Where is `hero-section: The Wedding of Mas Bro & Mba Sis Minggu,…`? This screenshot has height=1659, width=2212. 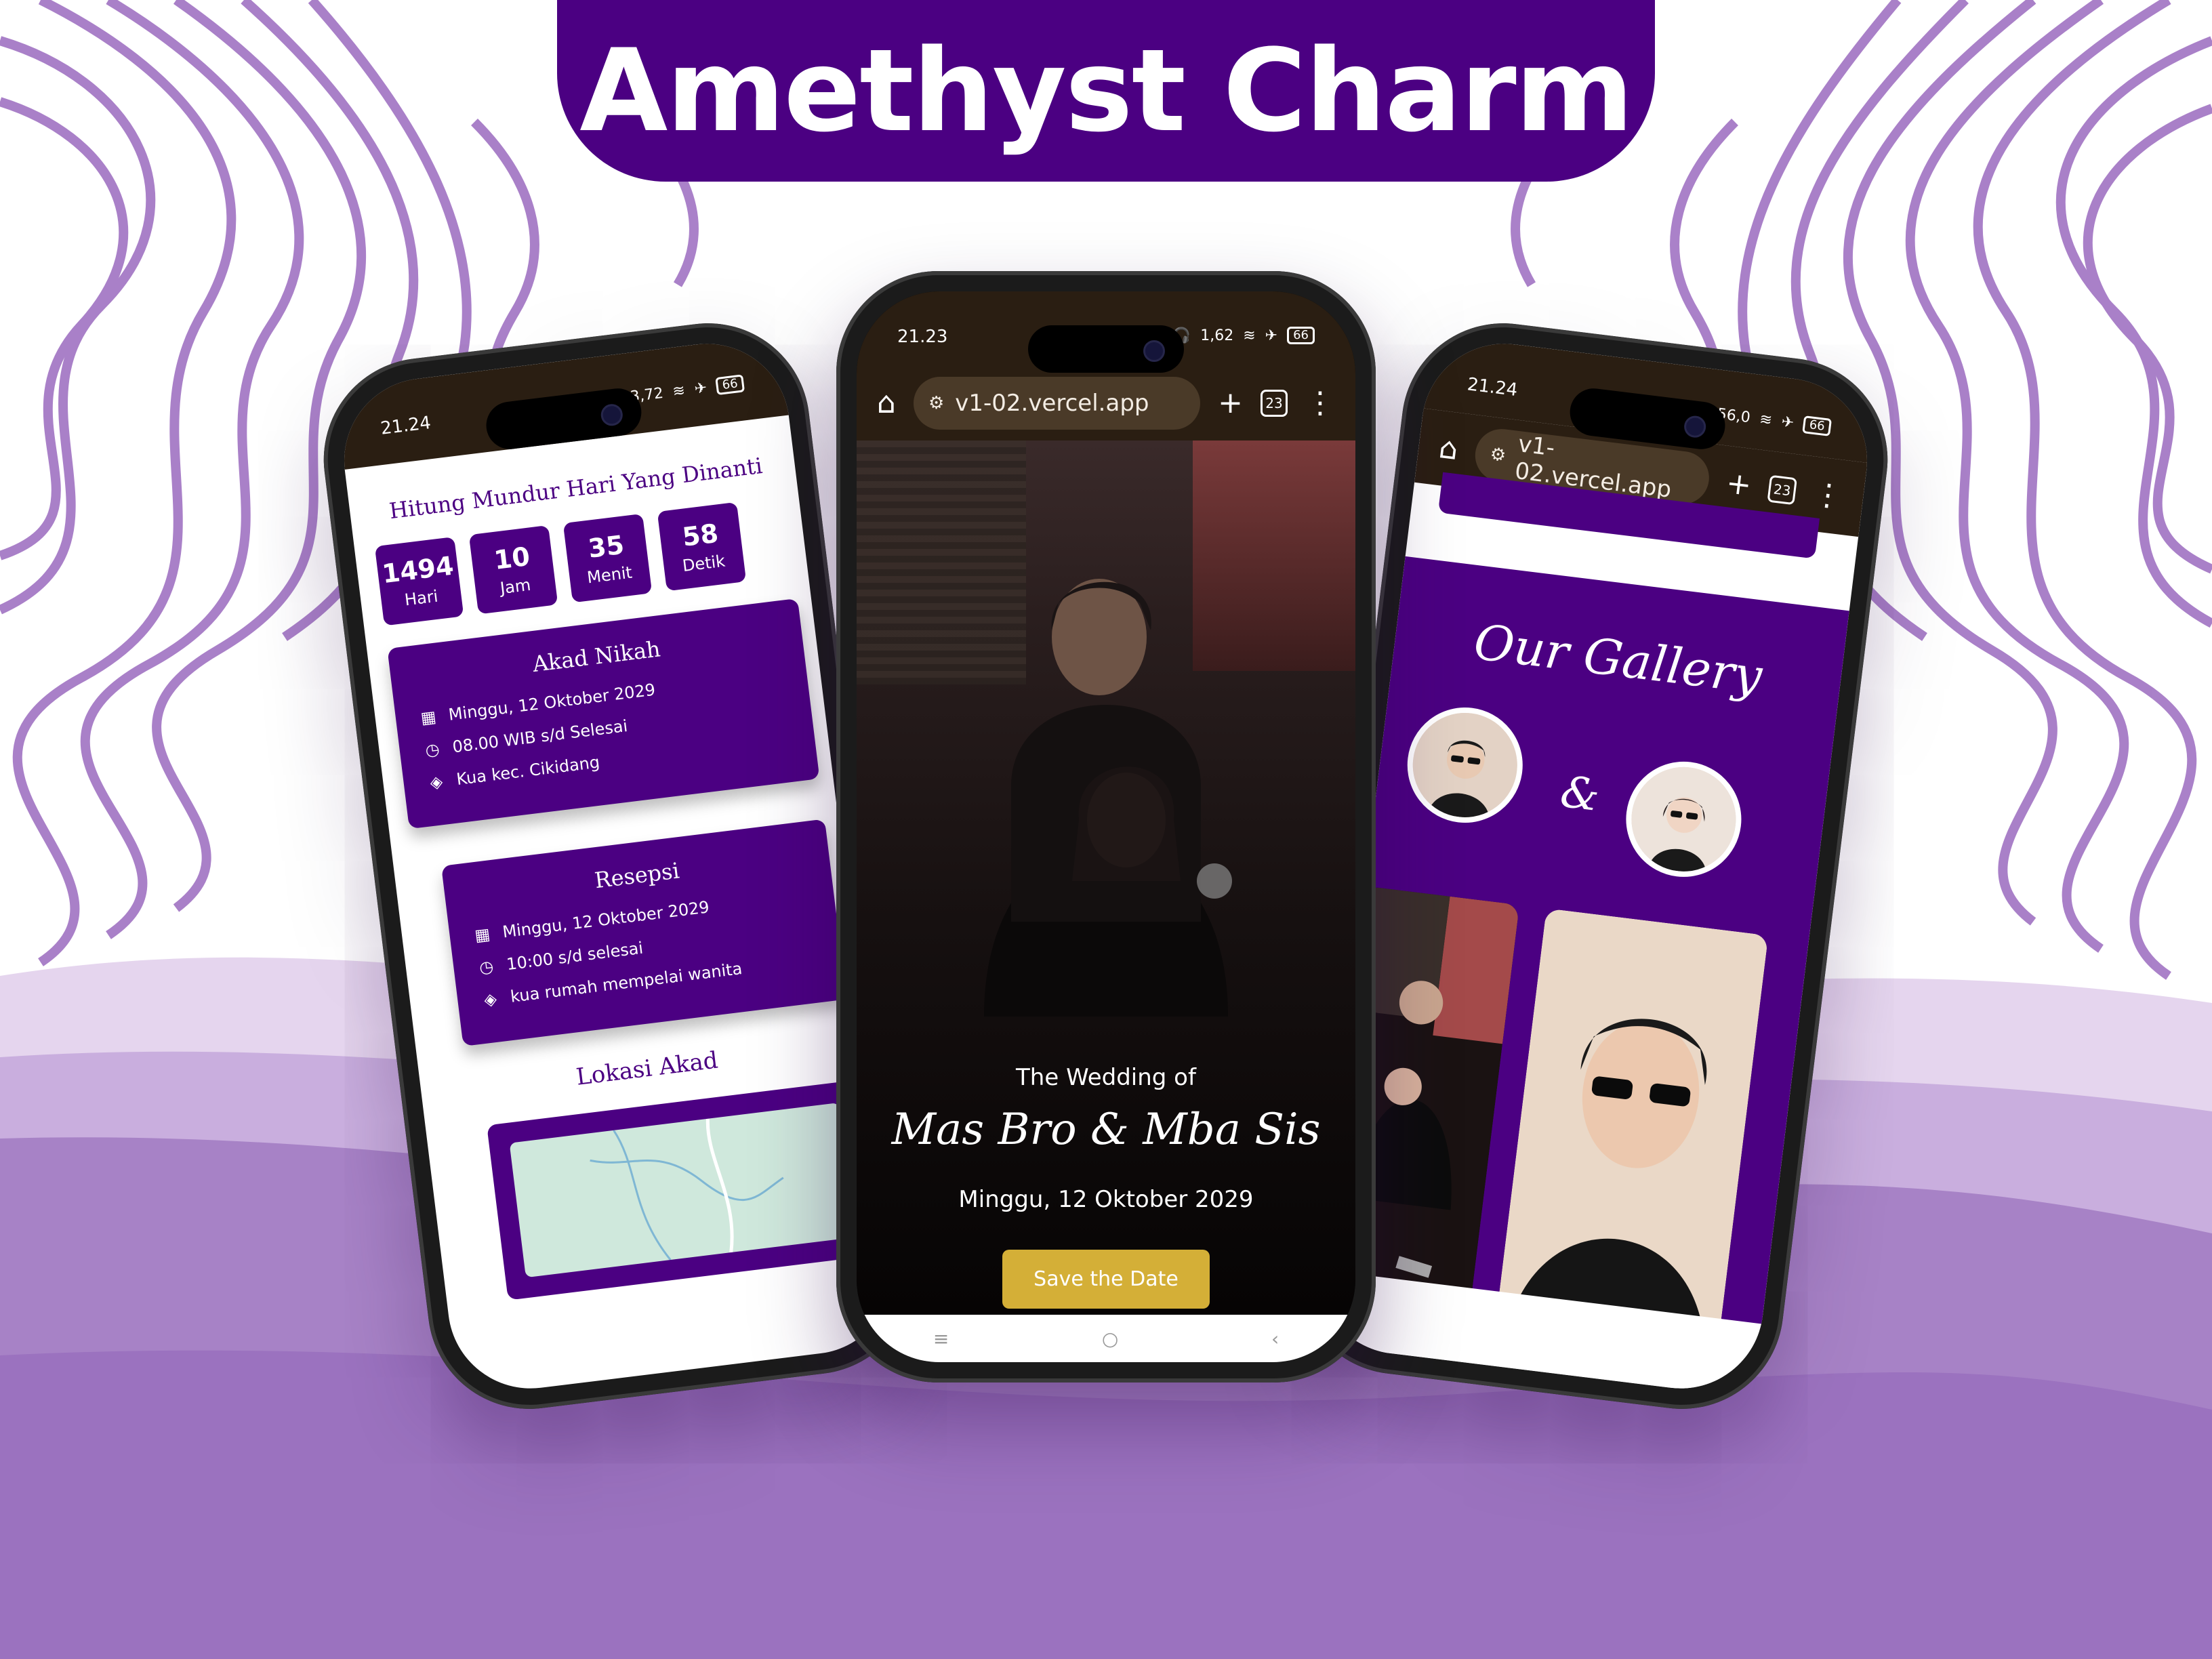
hero-section: The Wedding of Mas Bro & Mba Sis Minggu,… is located at coordinates (1106, 878).